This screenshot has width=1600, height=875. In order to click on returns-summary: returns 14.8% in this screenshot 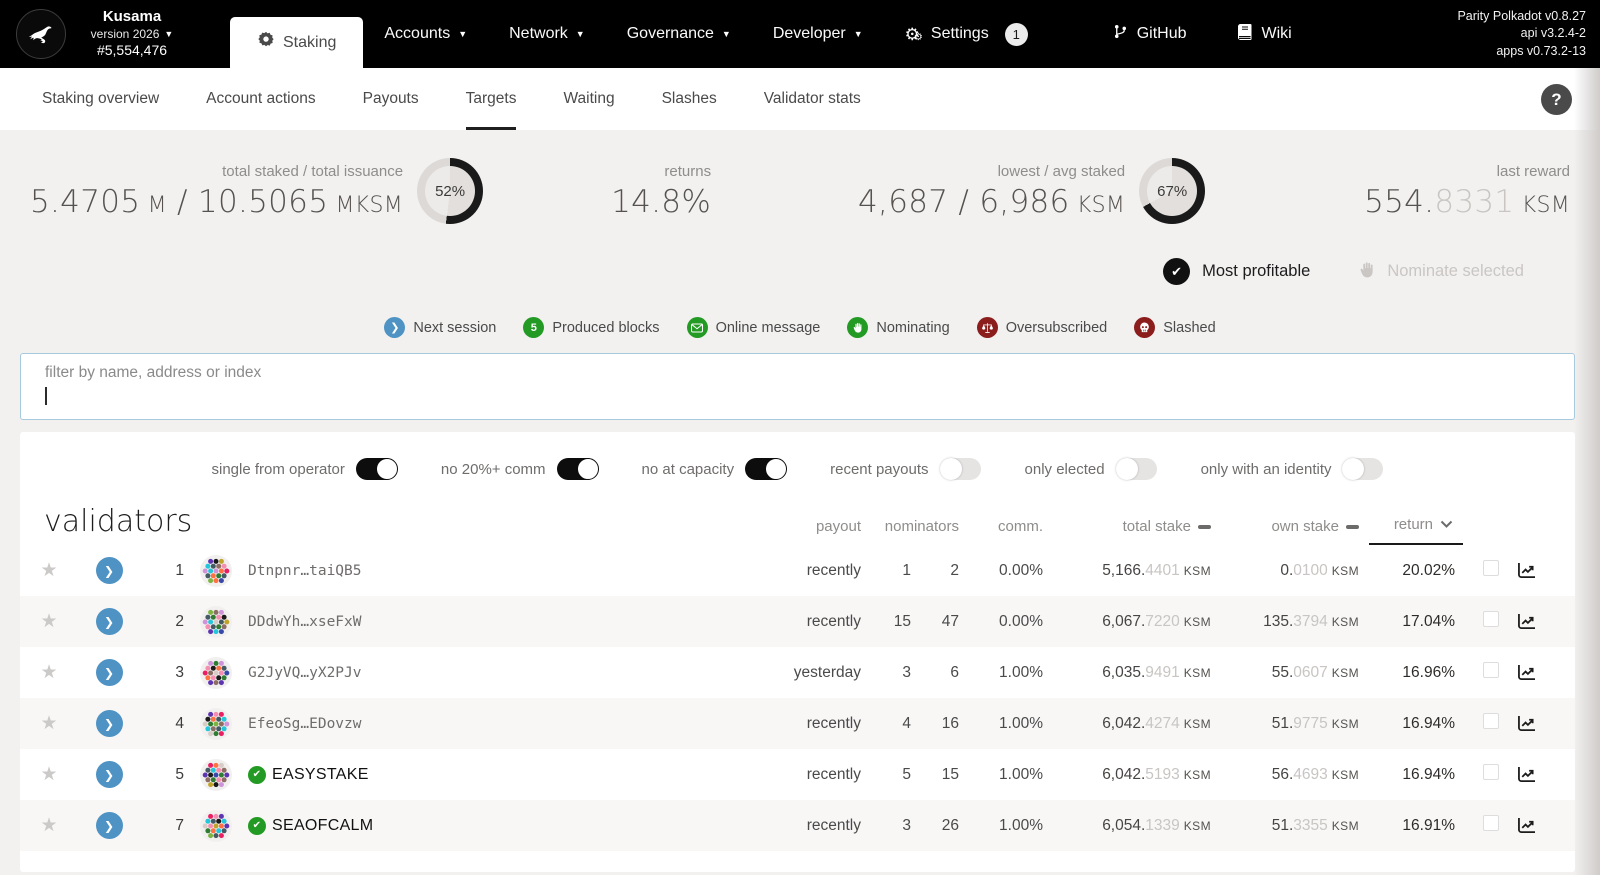, I will do `click(651, 191)`.